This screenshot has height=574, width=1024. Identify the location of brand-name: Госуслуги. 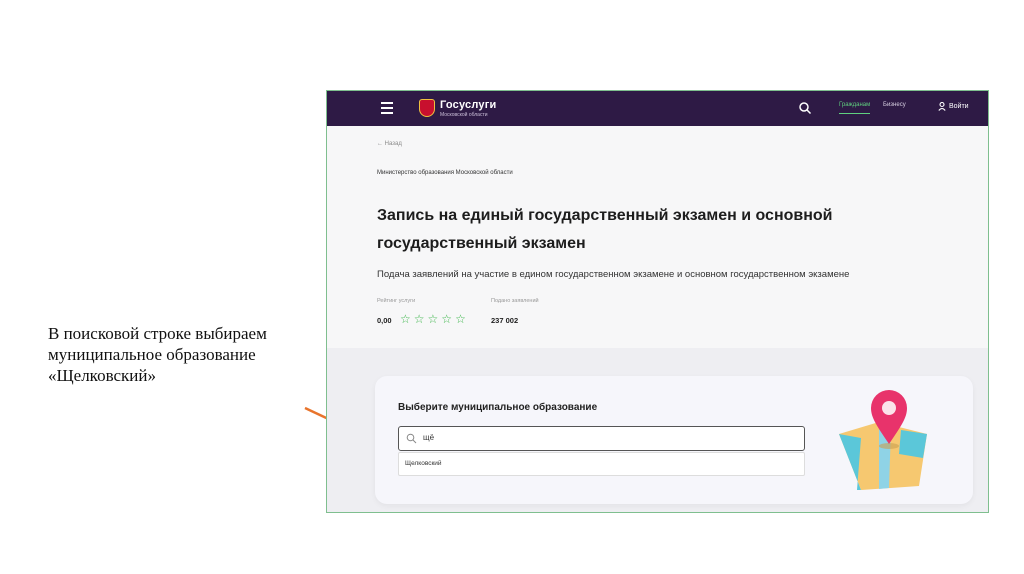
(468, 105).